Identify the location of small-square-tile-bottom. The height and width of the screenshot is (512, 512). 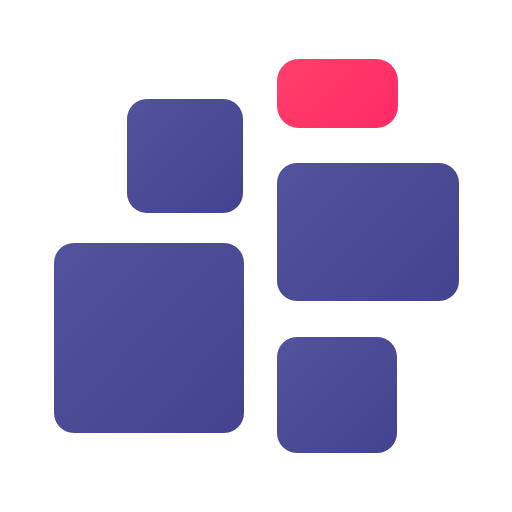
(337, 395).